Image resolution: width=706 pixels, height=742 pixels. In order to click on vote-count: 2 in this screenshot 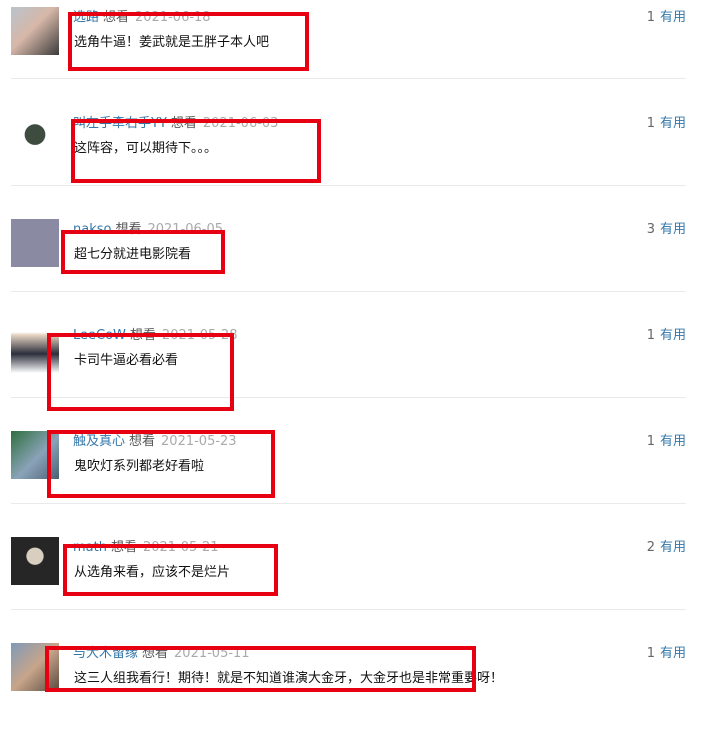, I will do `click(650, 547)`.